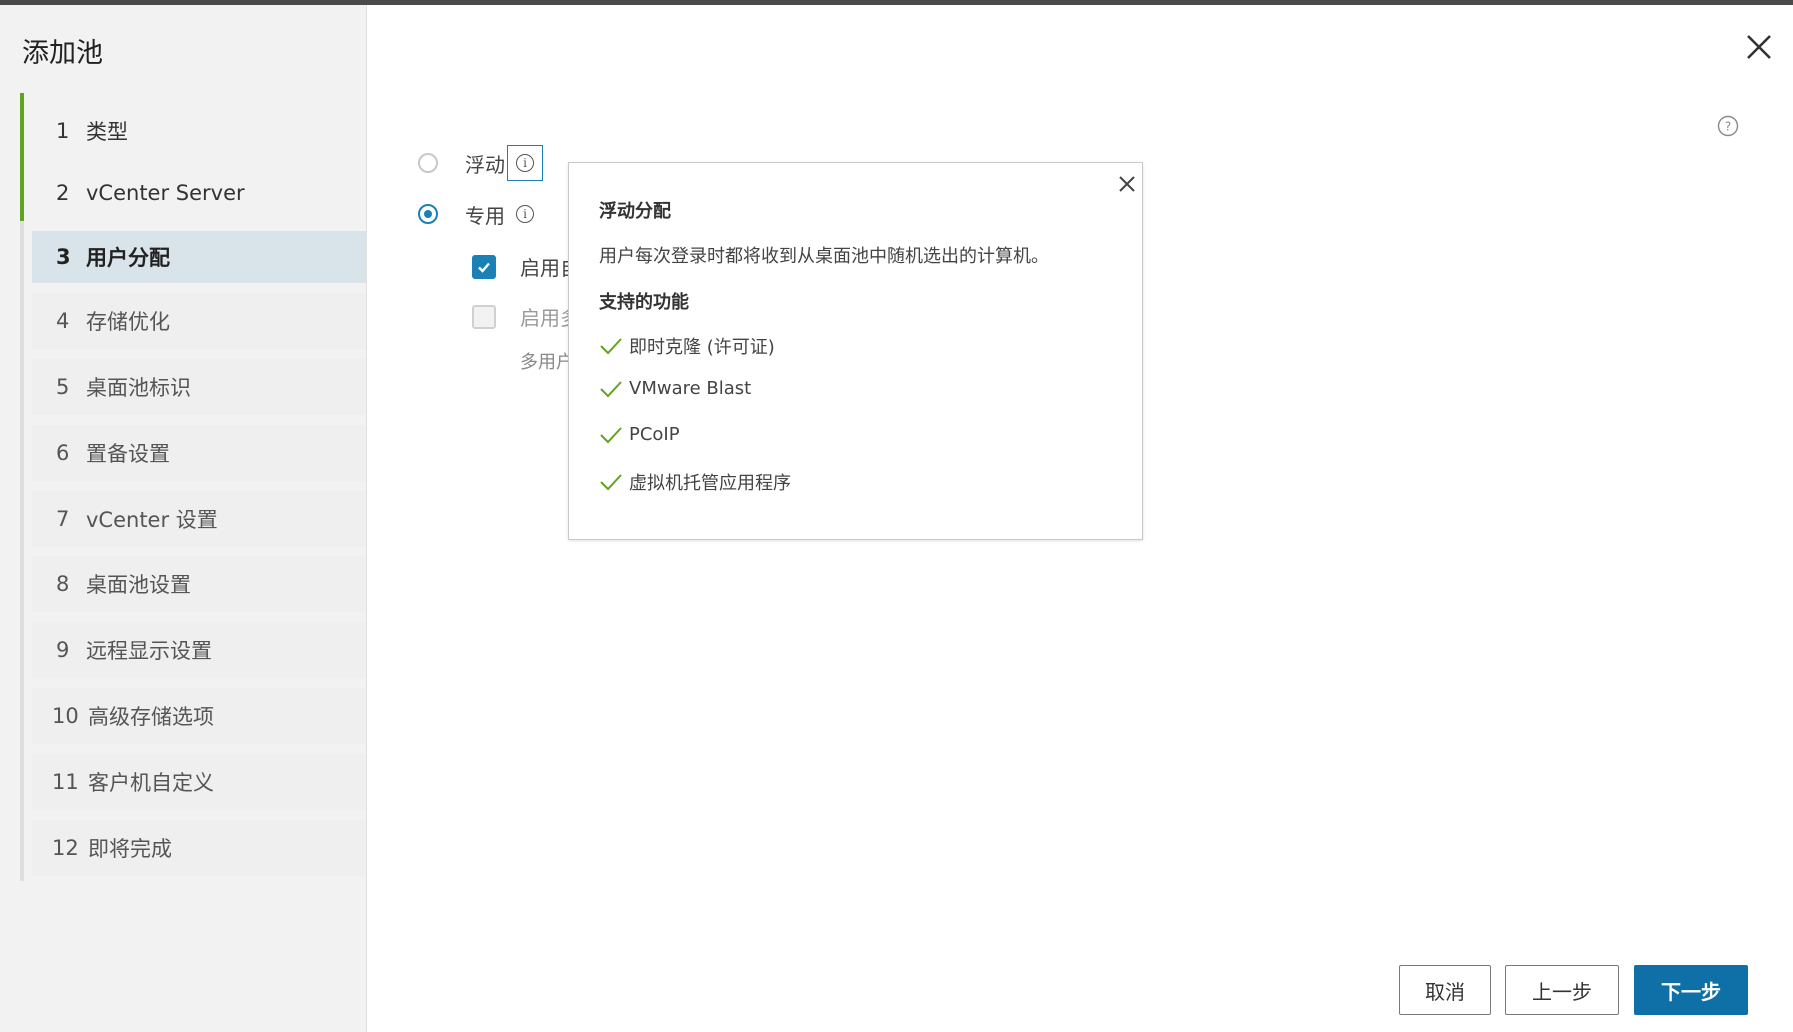 Image resolution: width=1793 pixels, height=1032 pixels. I want to click on step-label: vCenter Server, so click(165, 193).